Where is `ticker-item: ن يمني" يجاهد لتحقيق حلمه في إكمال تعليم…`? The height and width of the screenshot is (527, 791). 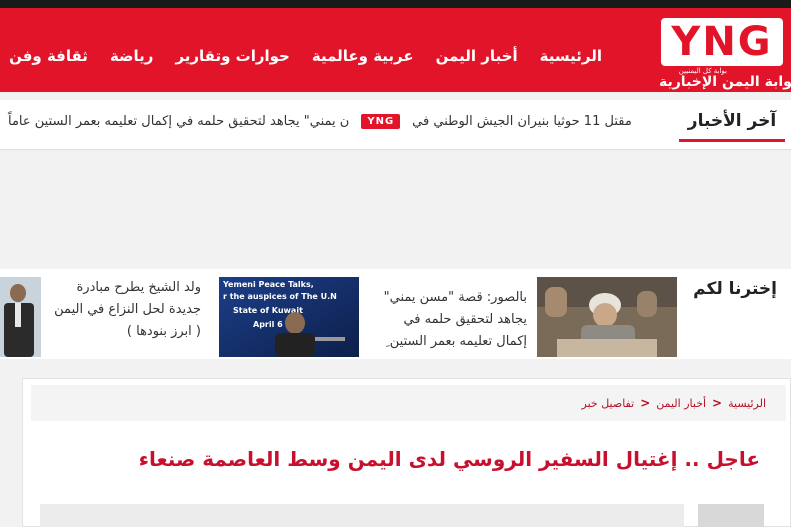 ticker-item: ن يمني" يجاهد لتحقيق حلمه في إكمال تعليم… is located at coordinates (178, 121).